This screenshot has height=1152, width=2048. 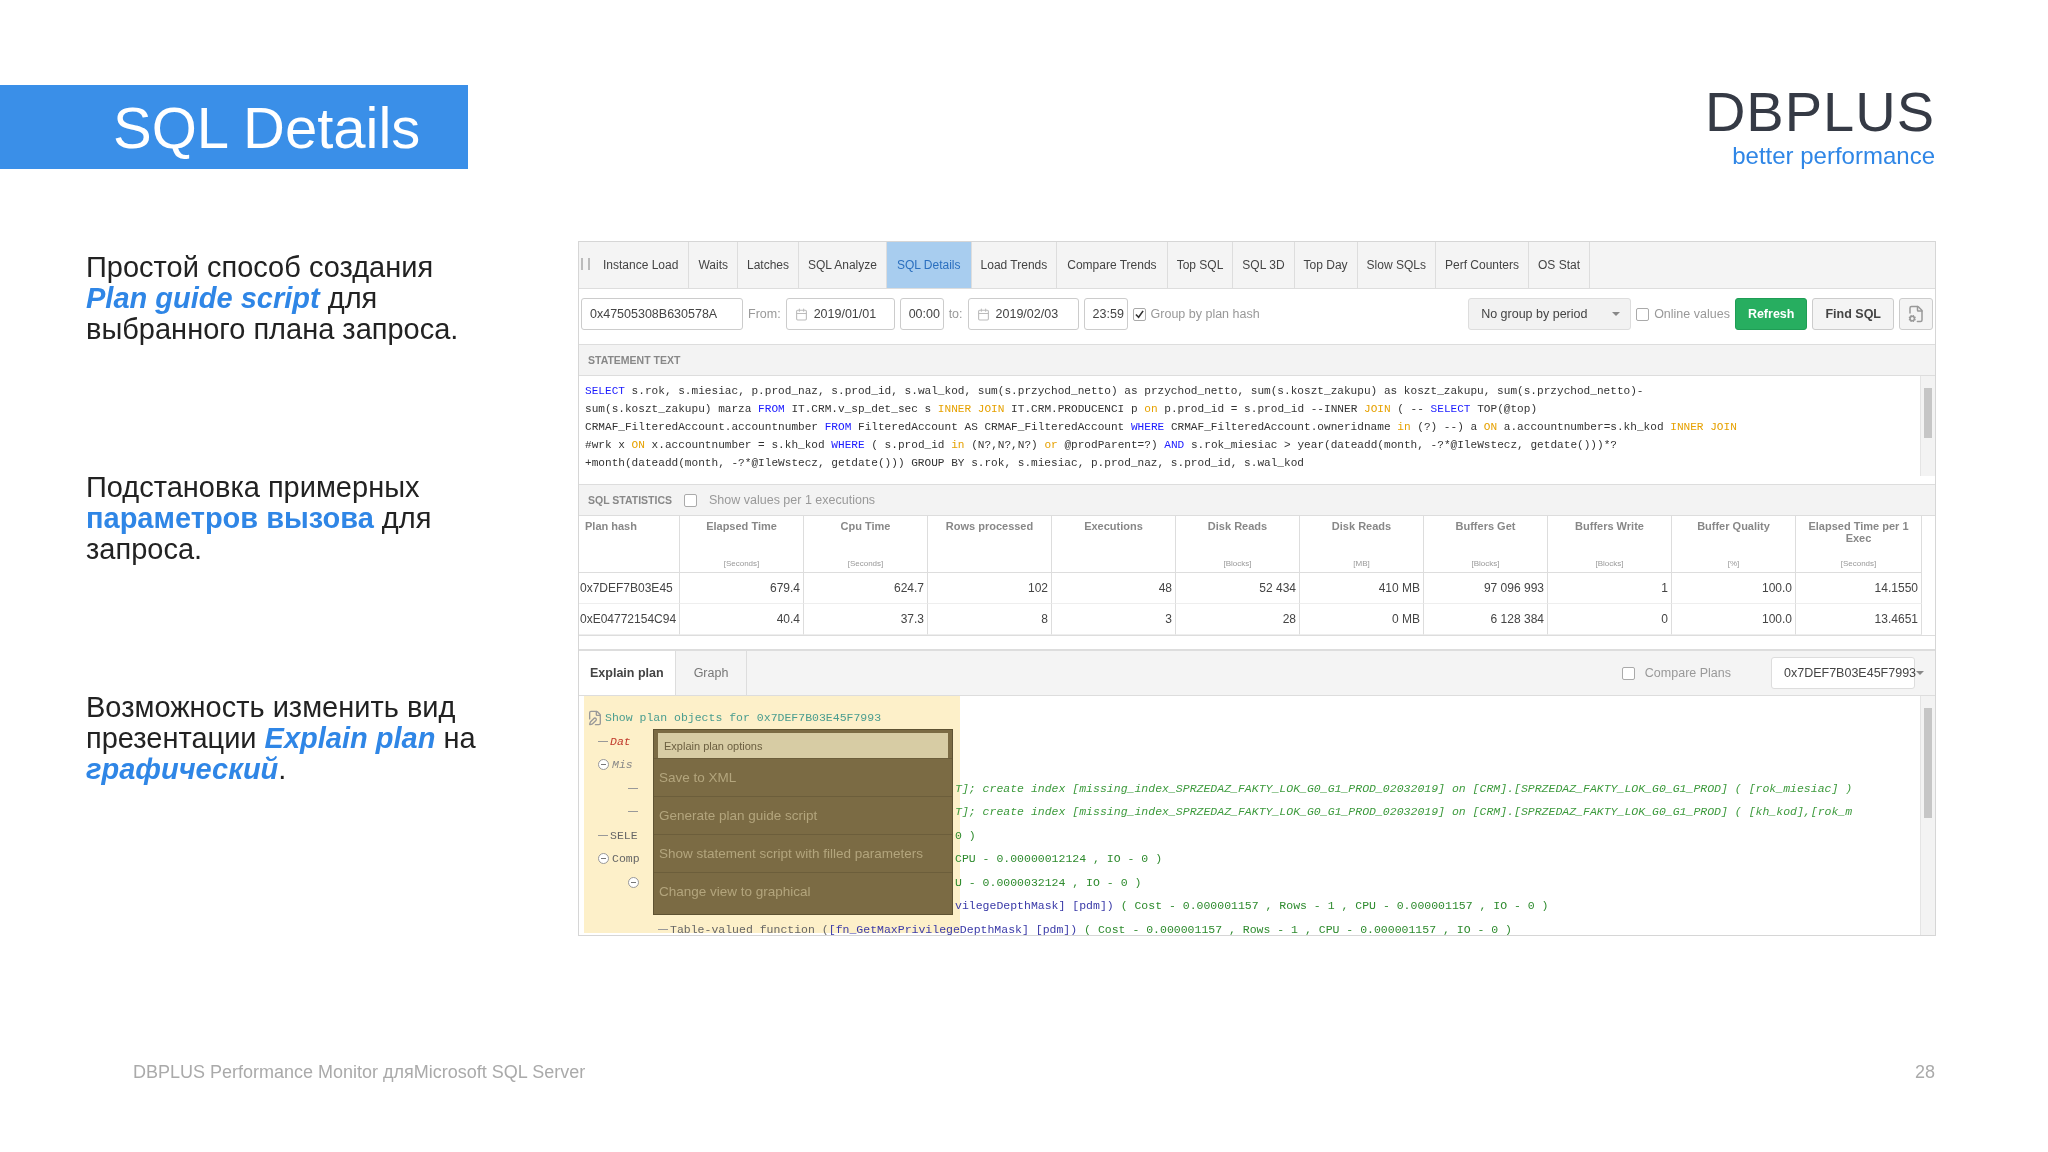 What do you see at coordinates (281, 738) in the screenshot?
I see `note-text: Возможность изменить вид презентации Explain plan на графический.` at bounding box center [281, 738].